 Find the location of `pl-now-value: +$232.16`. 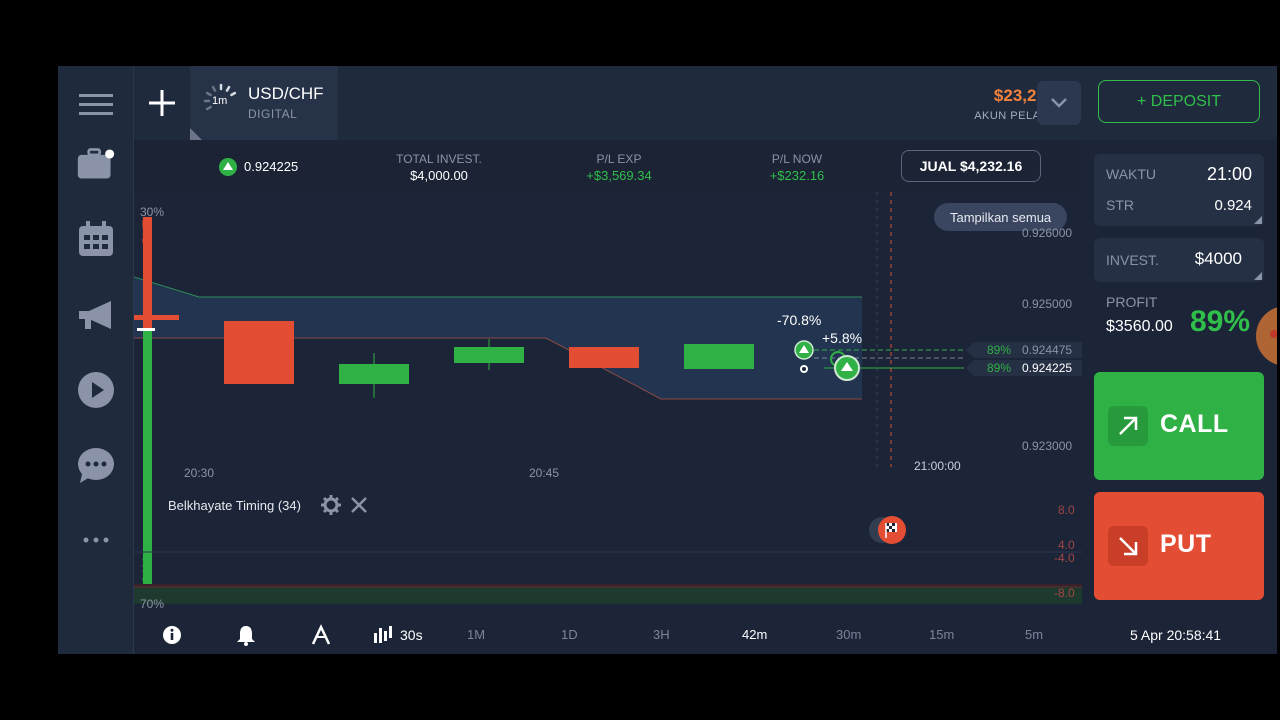

pl-now-value: +$232.16 is located at coordinates (797, 175).